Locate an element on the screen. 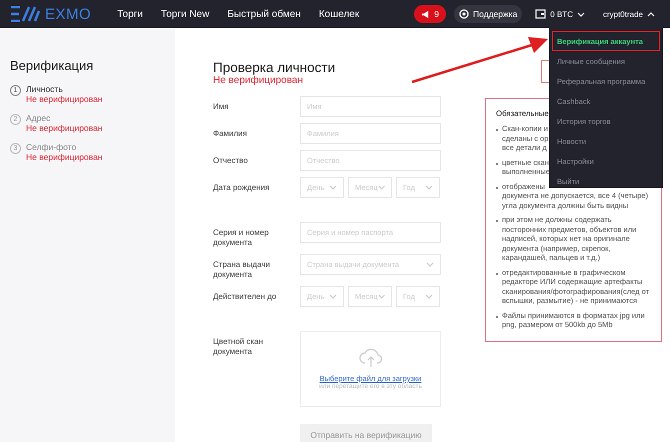 This screenshot has width=670, height=442. nav-link: Торги New is located at coordinates (185, 14).